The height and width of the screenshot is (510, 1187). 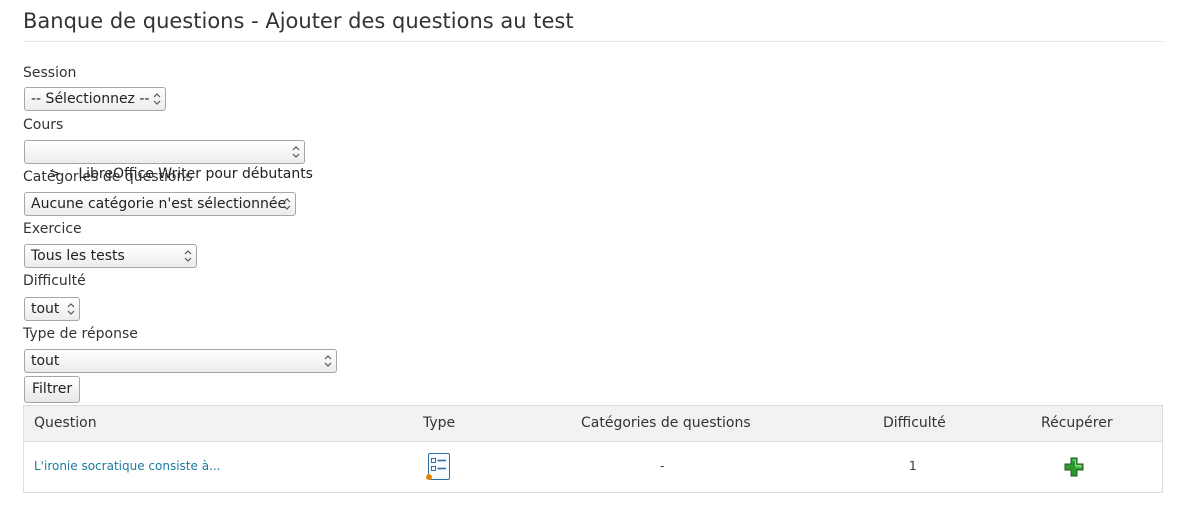 I want to click on categories-value: -, so click(x=662, y=466).